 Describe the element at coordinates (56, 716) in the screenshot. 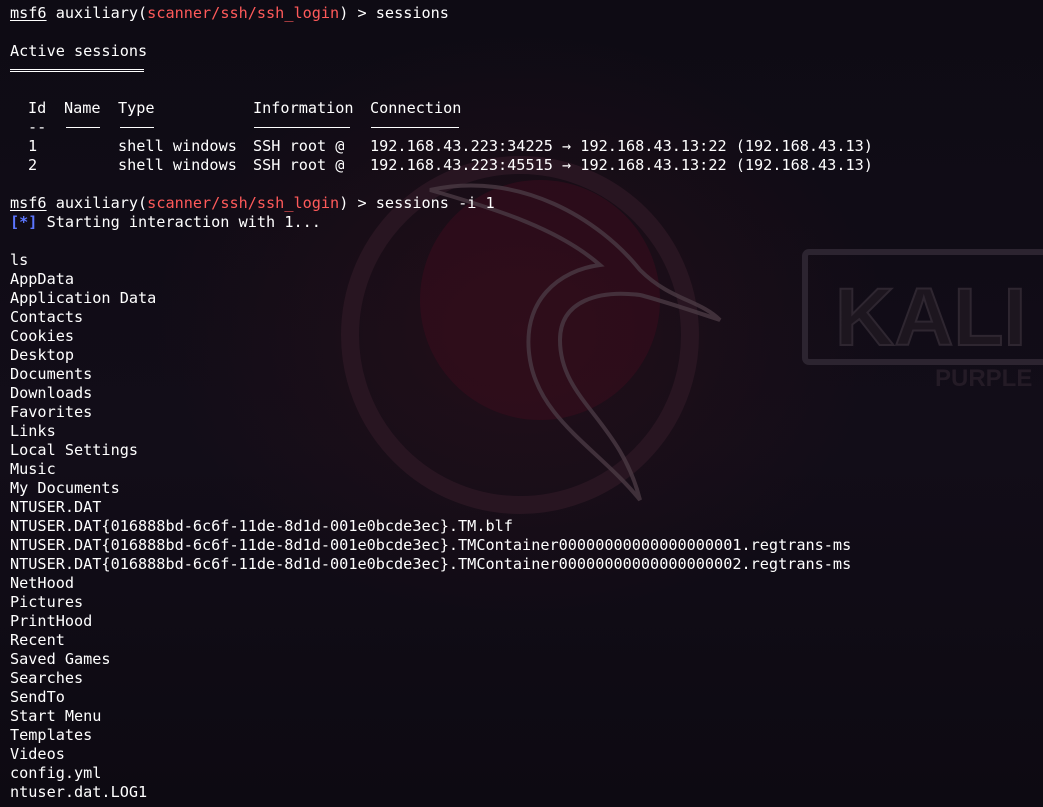

I see `list-item: Start Menu` at that location.